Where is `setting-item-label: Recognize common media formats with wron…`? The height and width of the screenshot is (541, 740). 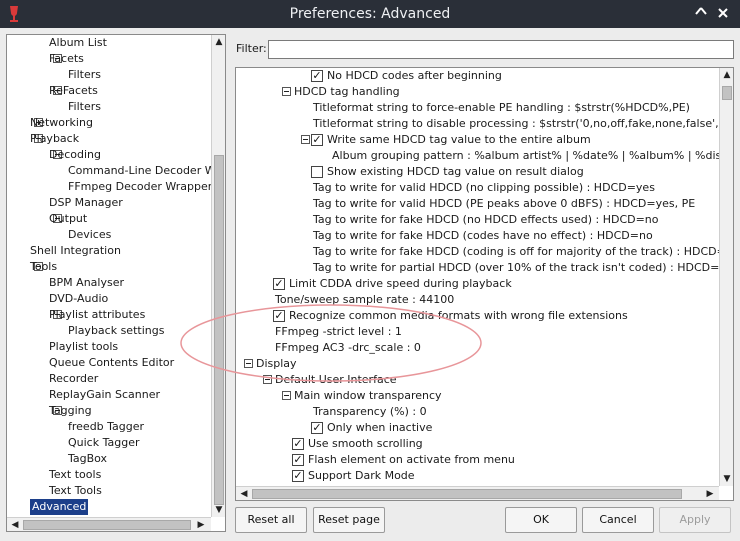 setting-item-label: Recognize common media formats with wron… is located at coordinates (458, 315).